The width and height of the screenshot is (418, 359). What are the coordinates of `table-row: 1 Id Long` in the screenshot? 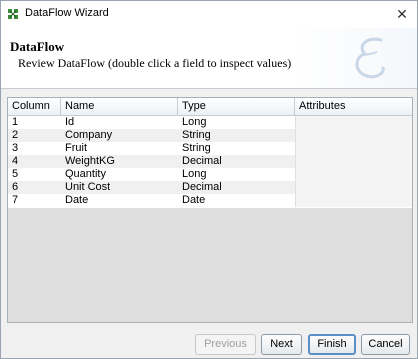 It's located at (210, 122).